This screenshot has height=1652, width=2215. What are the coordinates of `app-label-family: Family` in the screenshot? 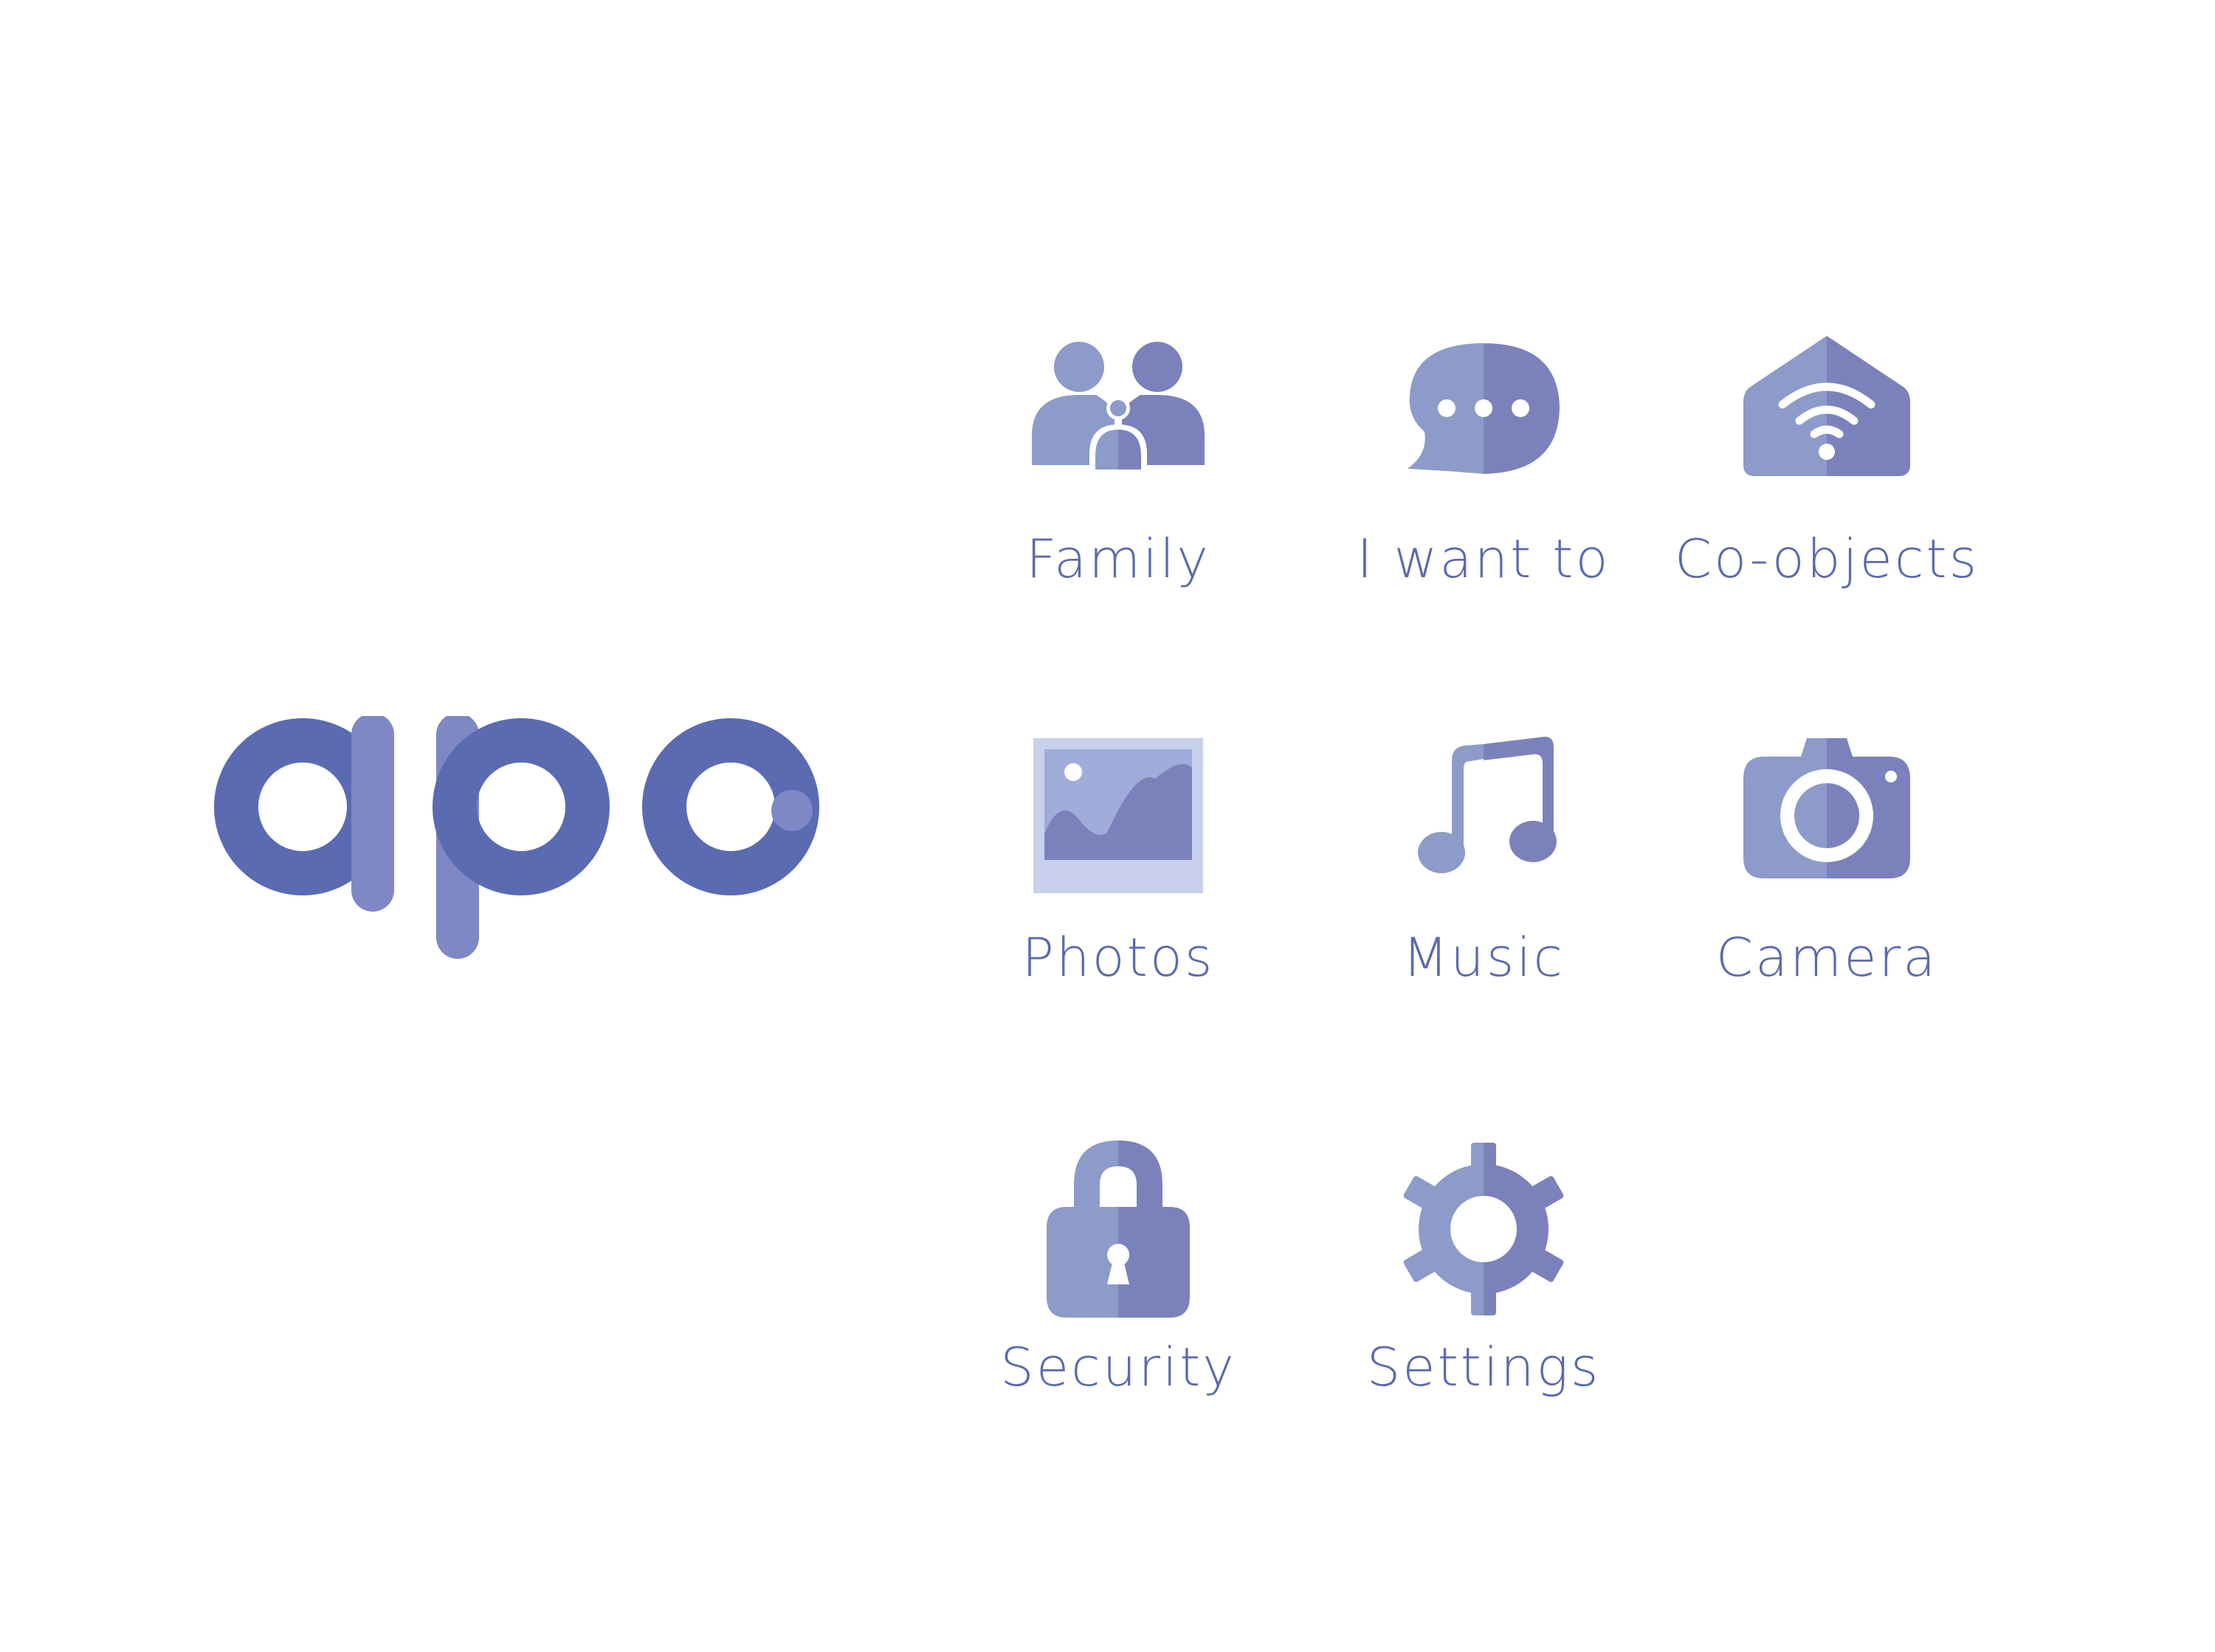 It's located at (1118, 559).